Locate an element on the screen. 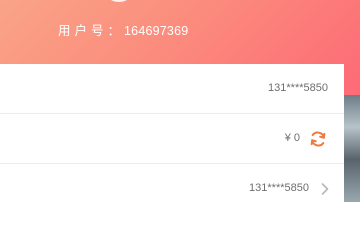 The image size is (360, 240). background-photo-edge is located at coordinates (352, 148).